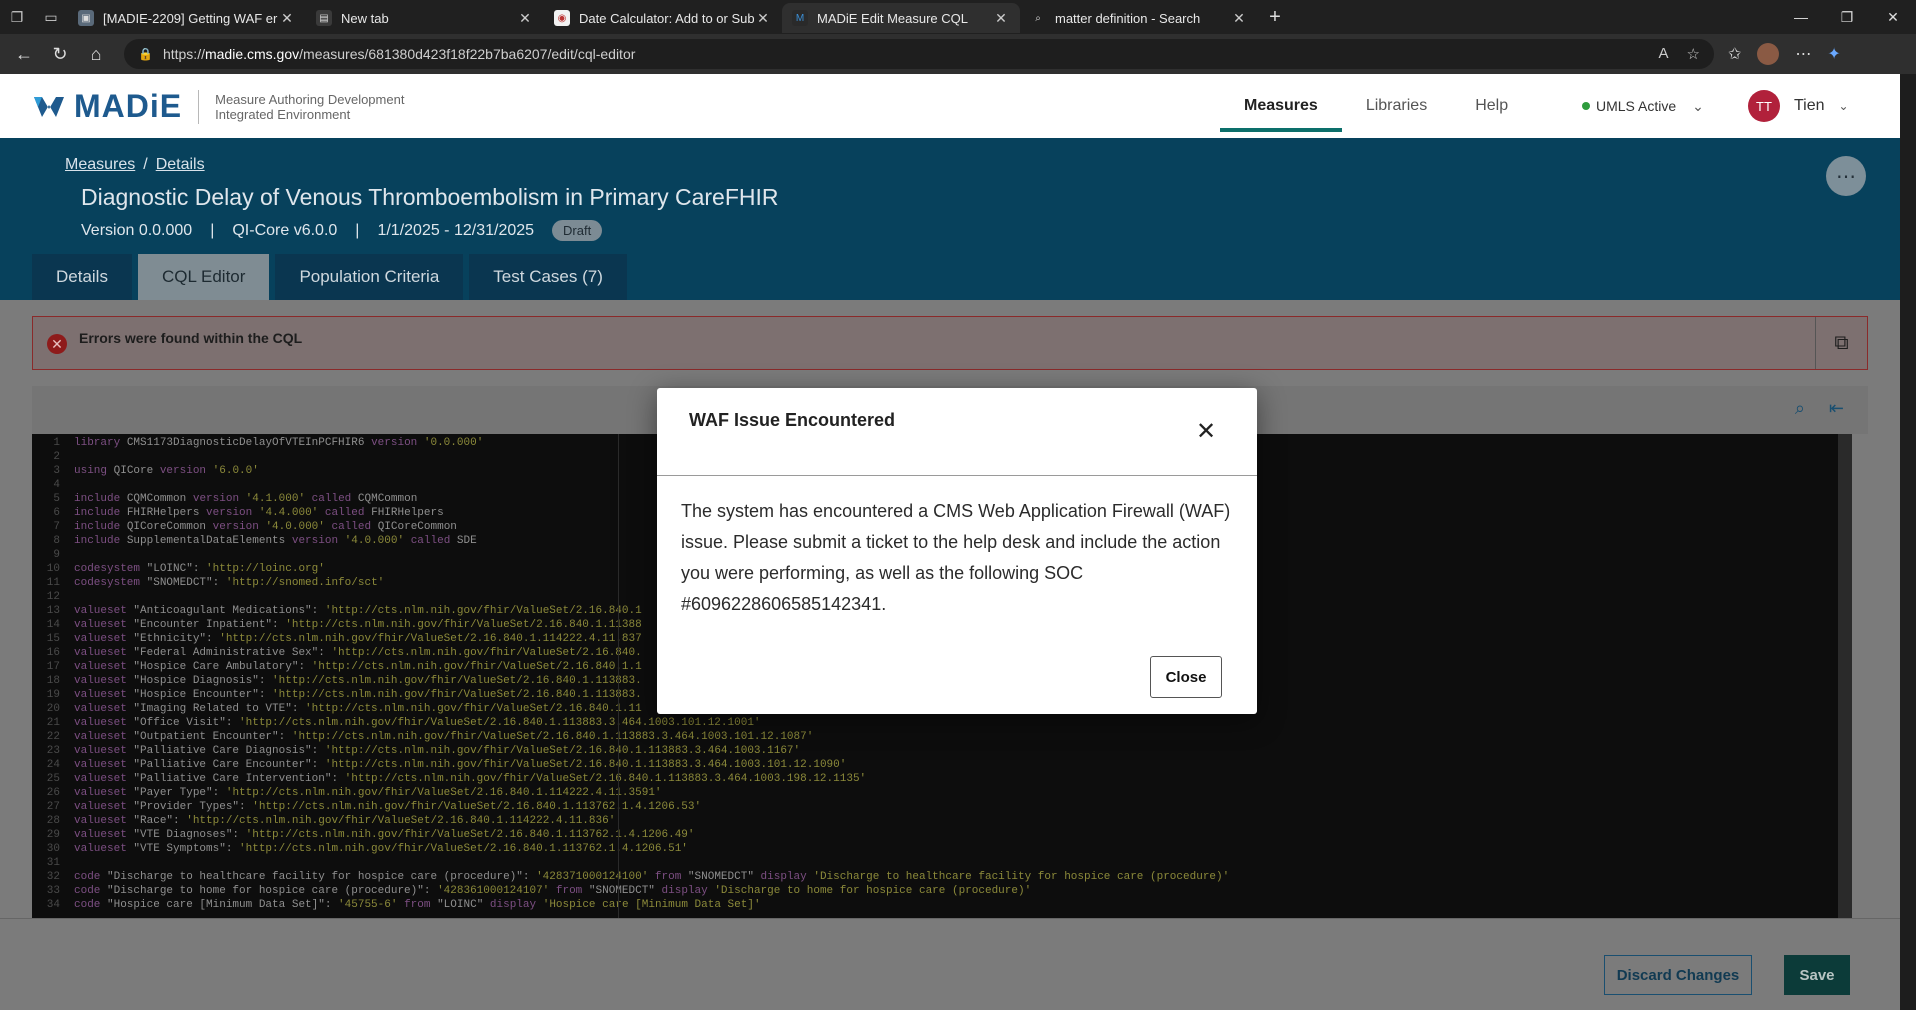 The height and width of the screenshot is (1010, 1916). Describe the element at coordinates (1836, 408) in the screenshot. I see `collapse-panel-icon: ⇤` at that location.